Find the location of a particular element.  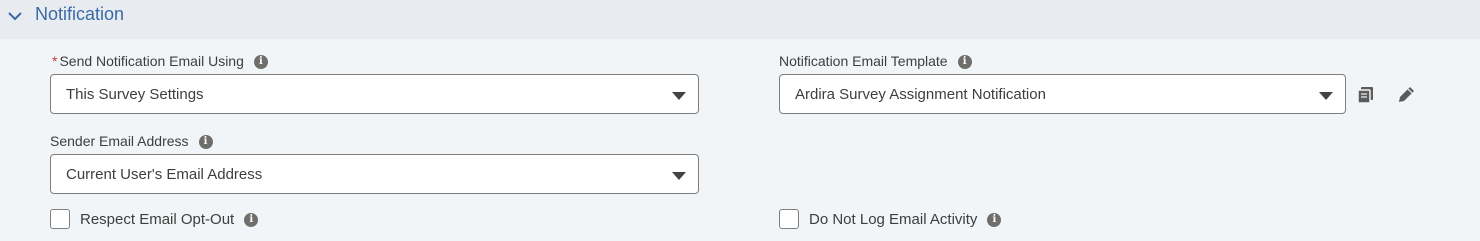

opt-out-label: Respect Email Opt-Out i is located at coordinates (169, 220).